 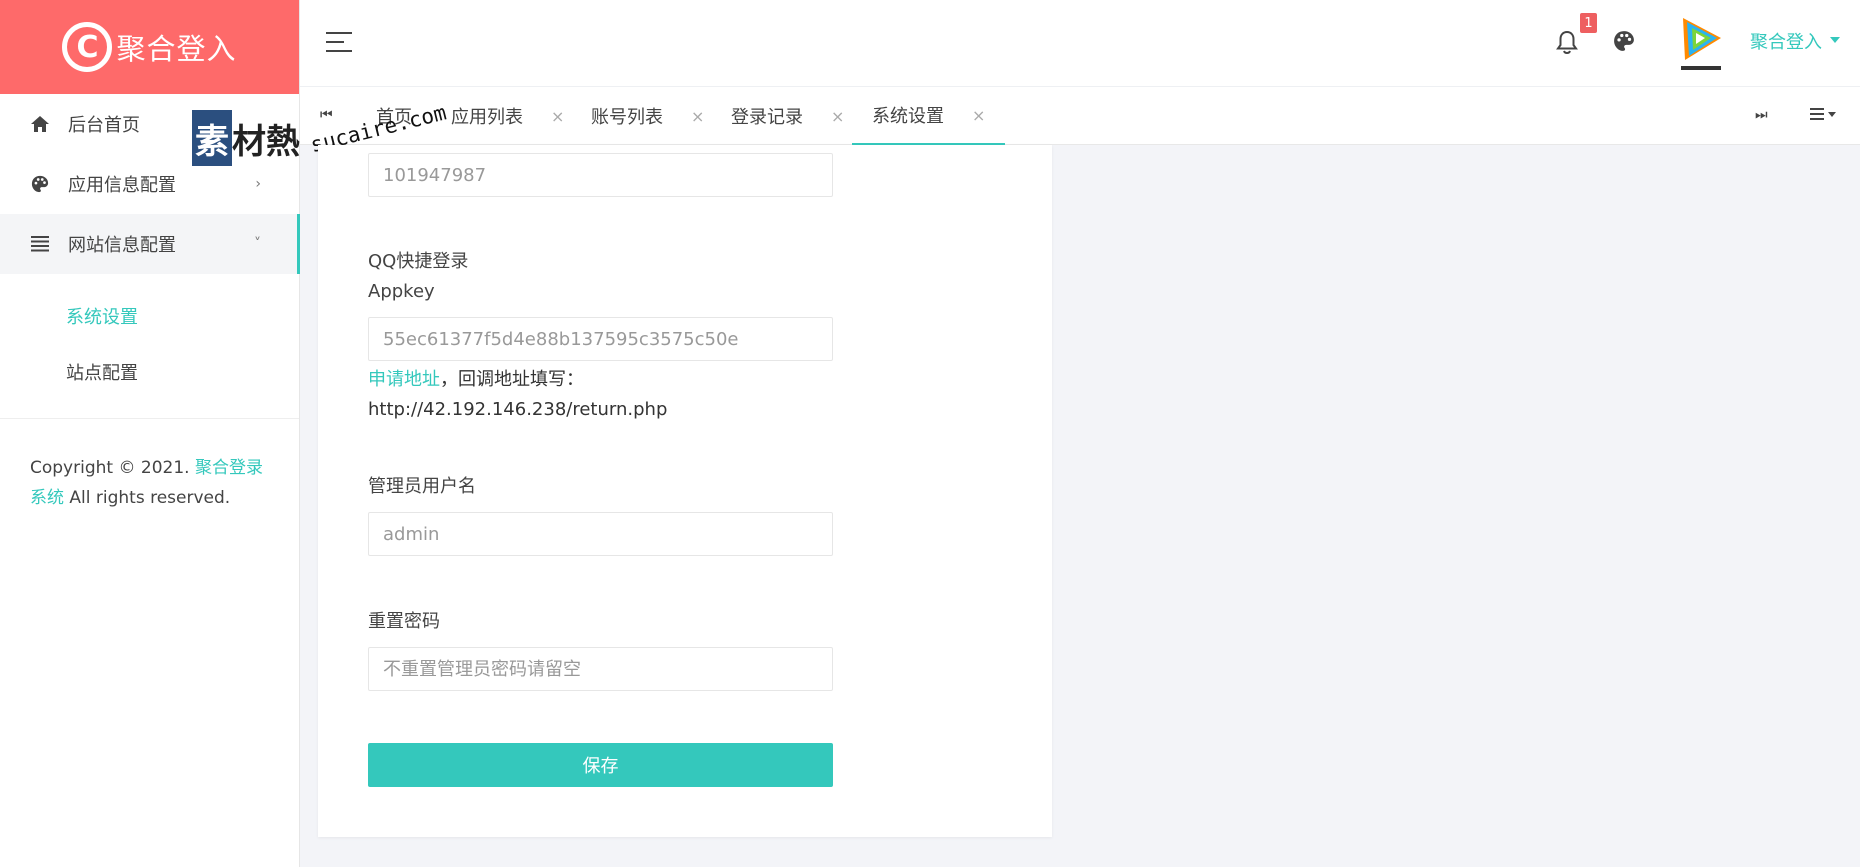 What do you see at coordinates (149, 124) in the screenshot?
I see `sidebar-item-dashboard: 后台首页` at bounding box center [149, 124].